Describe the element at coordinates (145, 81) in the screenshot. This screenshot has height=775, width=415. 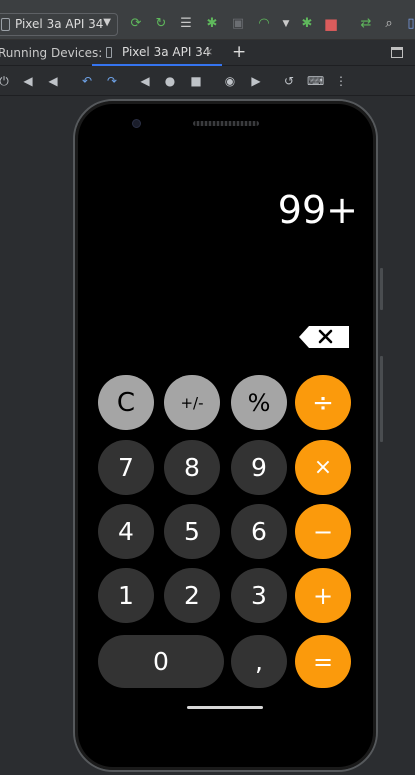
I see `back-icon: ◀` at that location.